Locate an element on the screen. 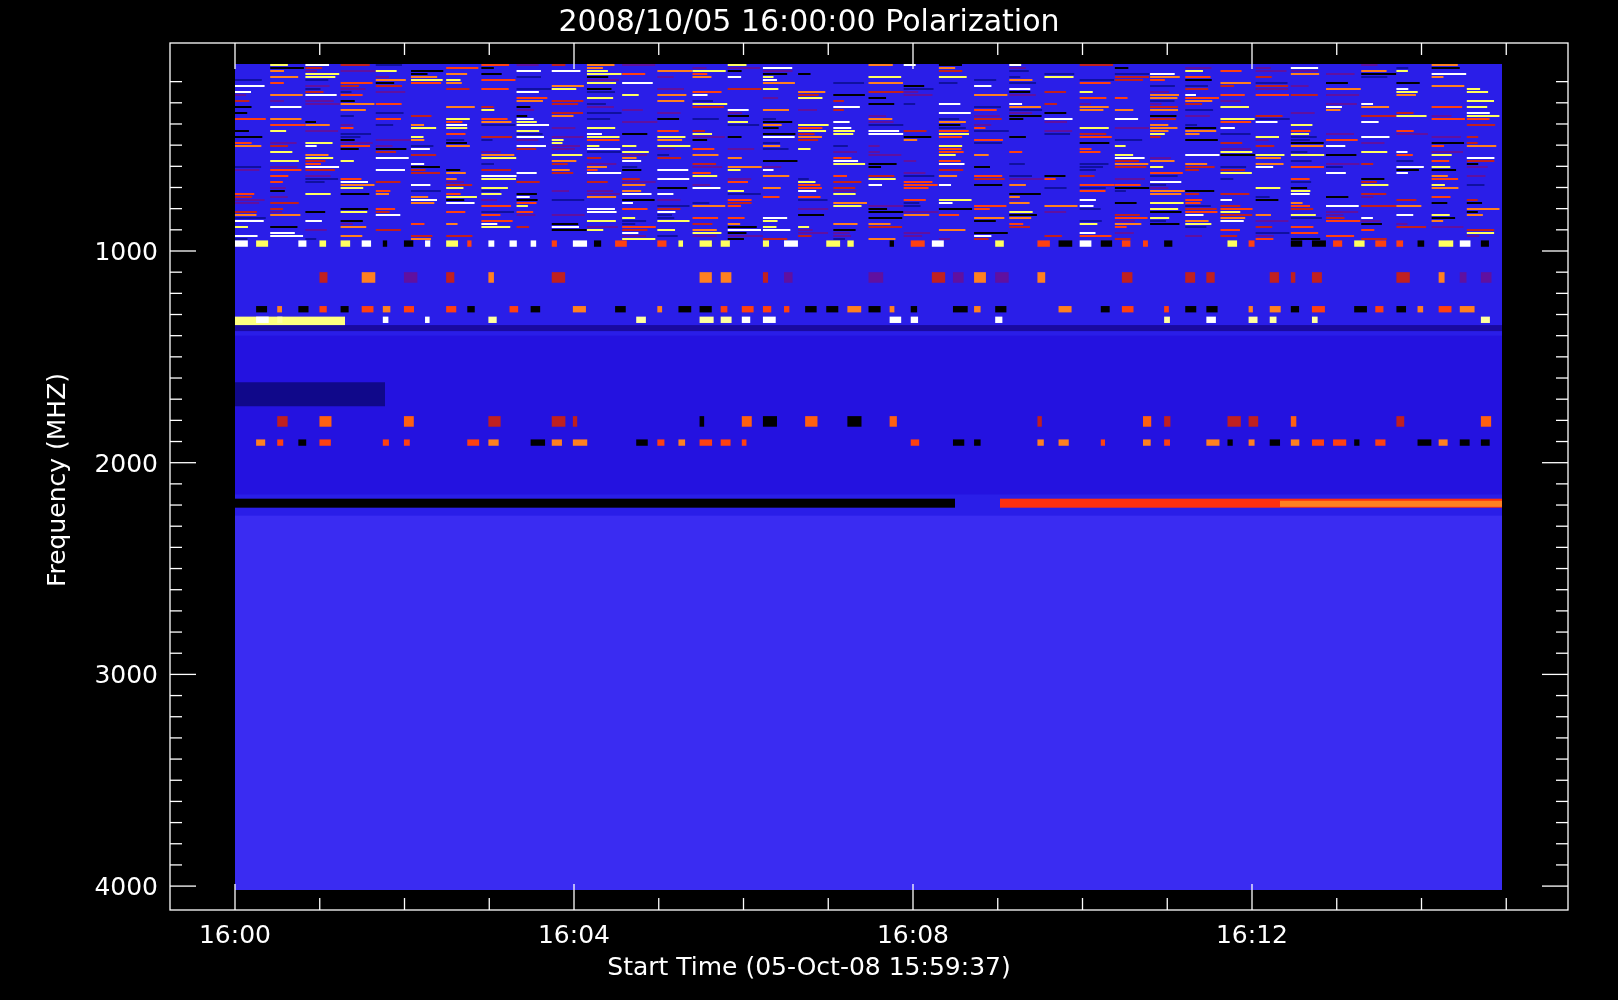 The height and width of the screenshot is (1000, 1618). x-tick-label: 16:04 is located at coordinates (574, 934).